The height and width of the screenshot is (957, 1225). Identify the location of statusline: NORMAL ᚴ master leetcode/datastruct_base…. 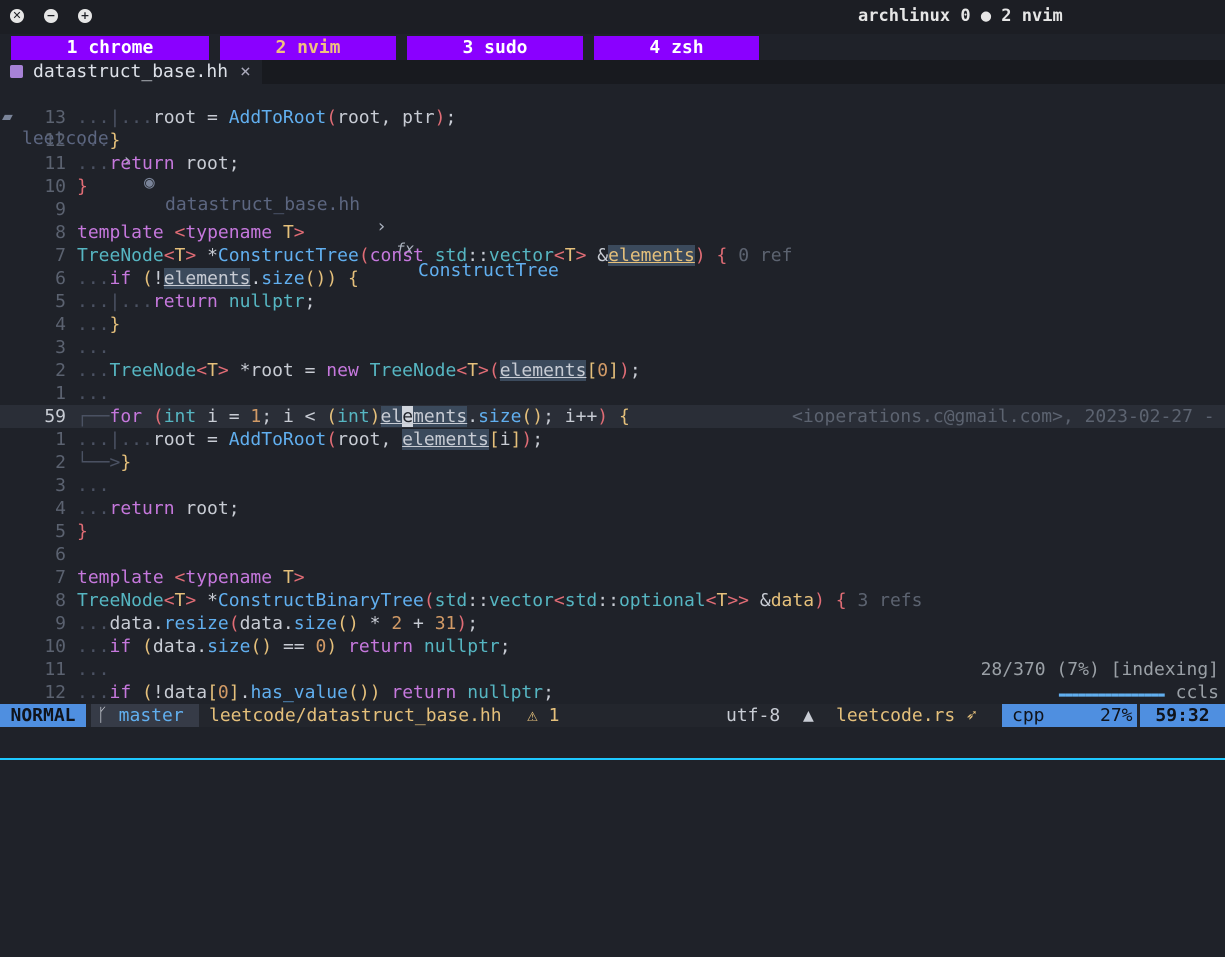
(612, 715).